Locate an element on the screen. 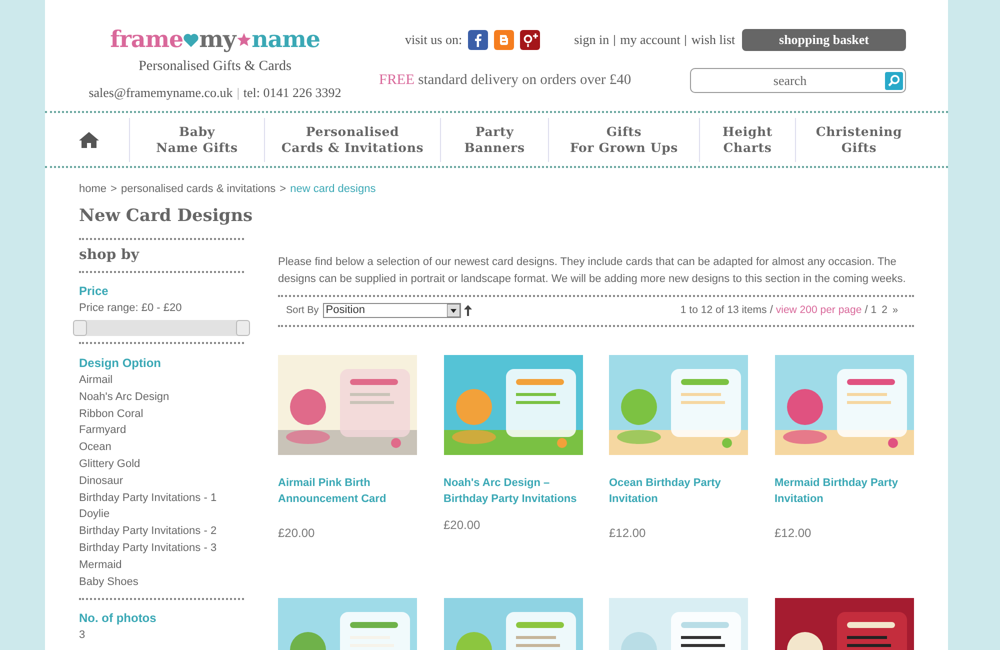  price-slider is located at coordinates (161, 328).